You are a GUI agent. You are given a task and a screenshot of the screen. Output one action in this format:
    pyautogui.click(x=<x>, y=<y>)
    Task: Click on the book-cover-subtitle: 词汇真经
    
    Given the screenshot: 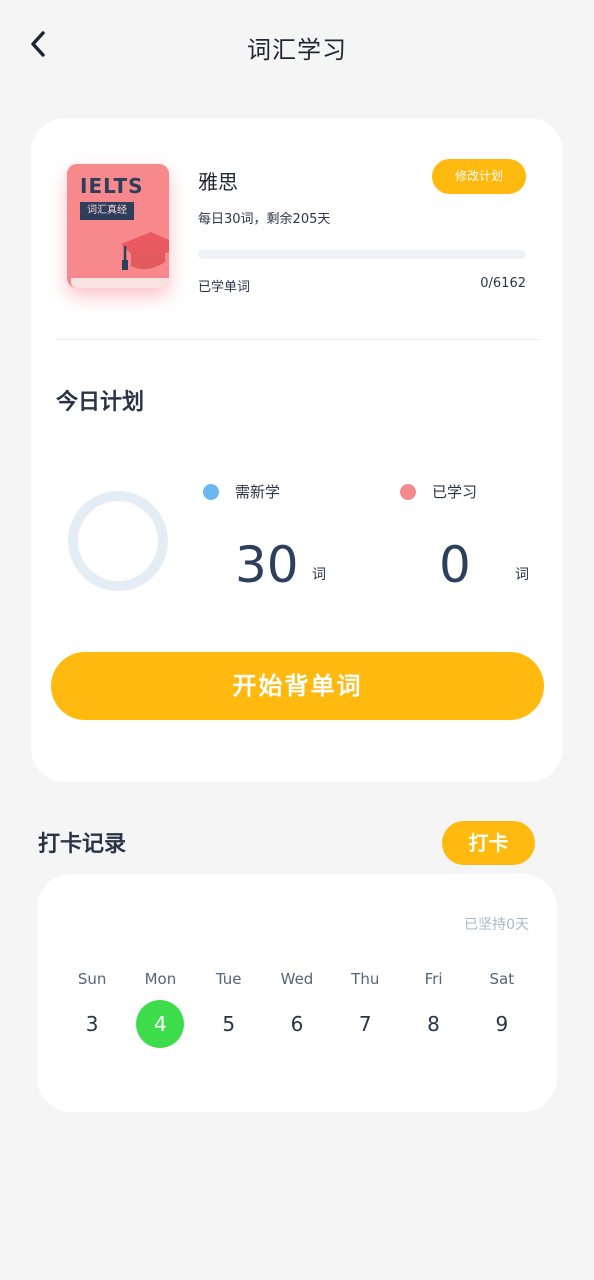 What is the action you would take?
    pyautogui.click(x=107, y=211)
    